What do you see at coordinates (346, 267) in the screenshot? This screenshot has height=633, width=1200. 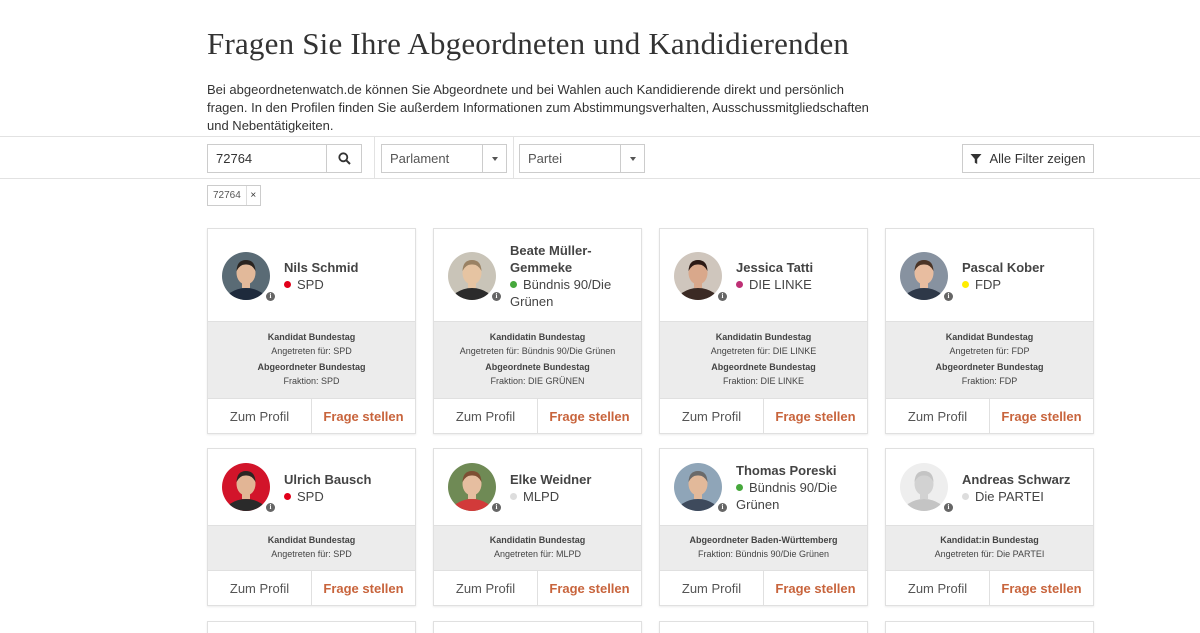 I see `politician-name: Nils Schmid` at bounding box center [346, 267].